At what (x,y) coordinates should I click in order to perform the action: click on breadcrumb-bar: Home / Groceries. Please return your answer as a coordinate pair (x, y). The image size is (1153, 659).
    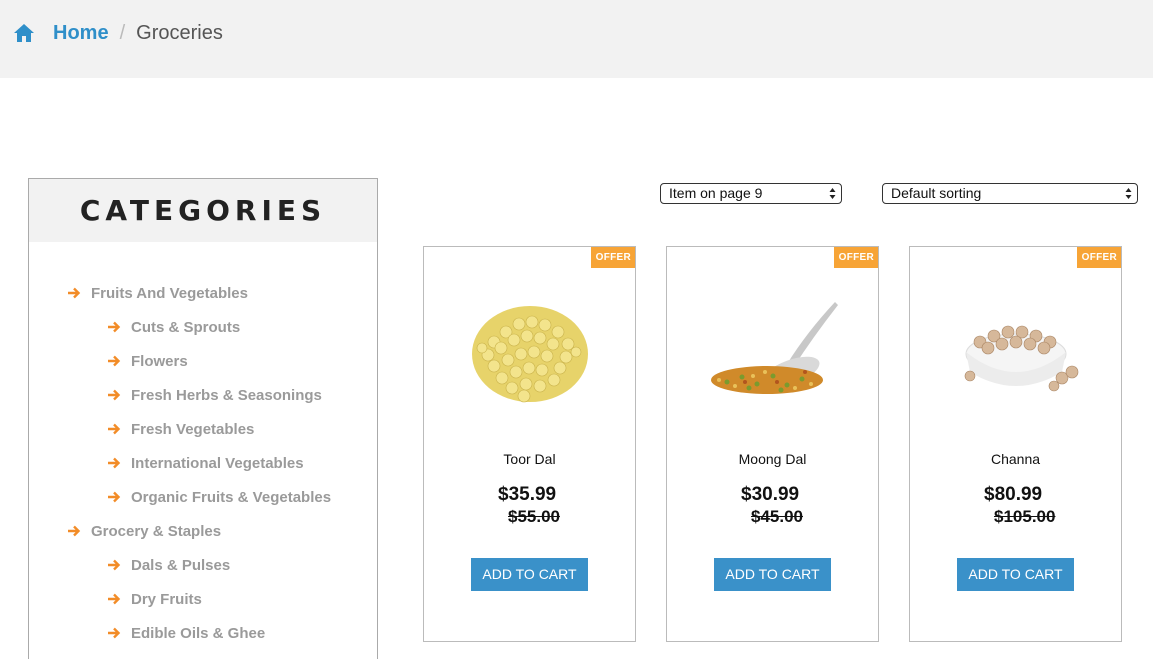
    Looking at the image, I should click on (576, 39).